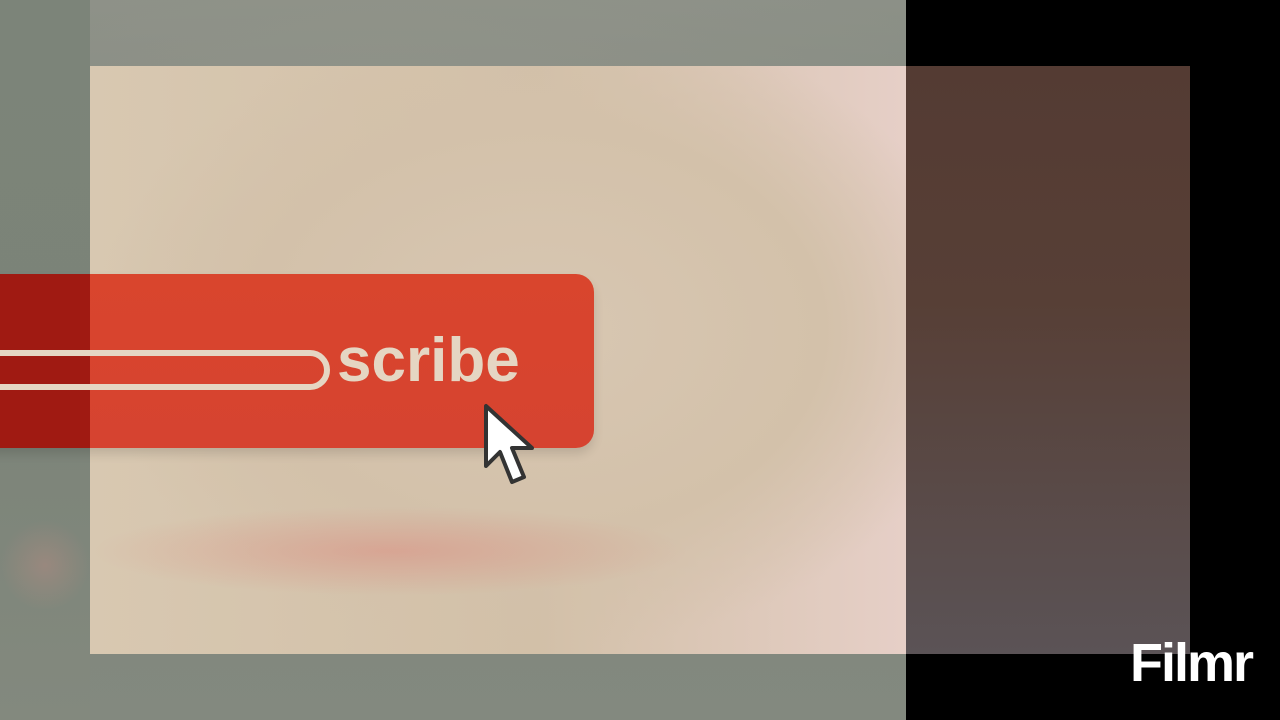 The height and width of the screenshot is (720, 1280). I want to click on search-field-shape, so click(165, 370).